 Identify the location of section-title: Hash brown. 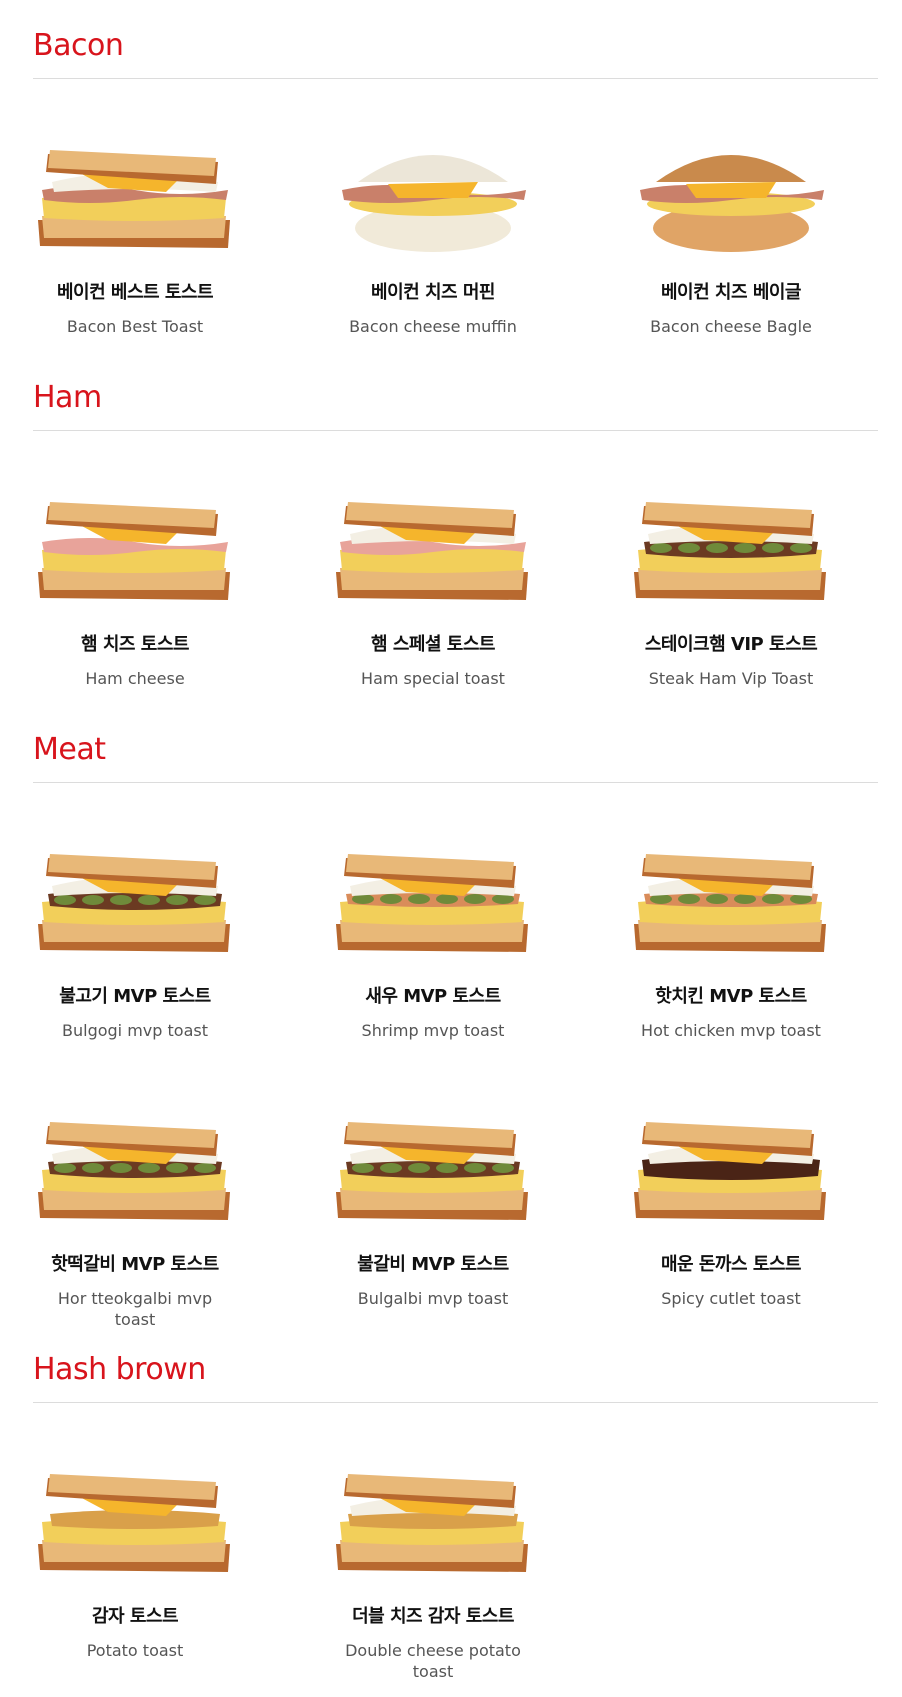
(119, 1369).